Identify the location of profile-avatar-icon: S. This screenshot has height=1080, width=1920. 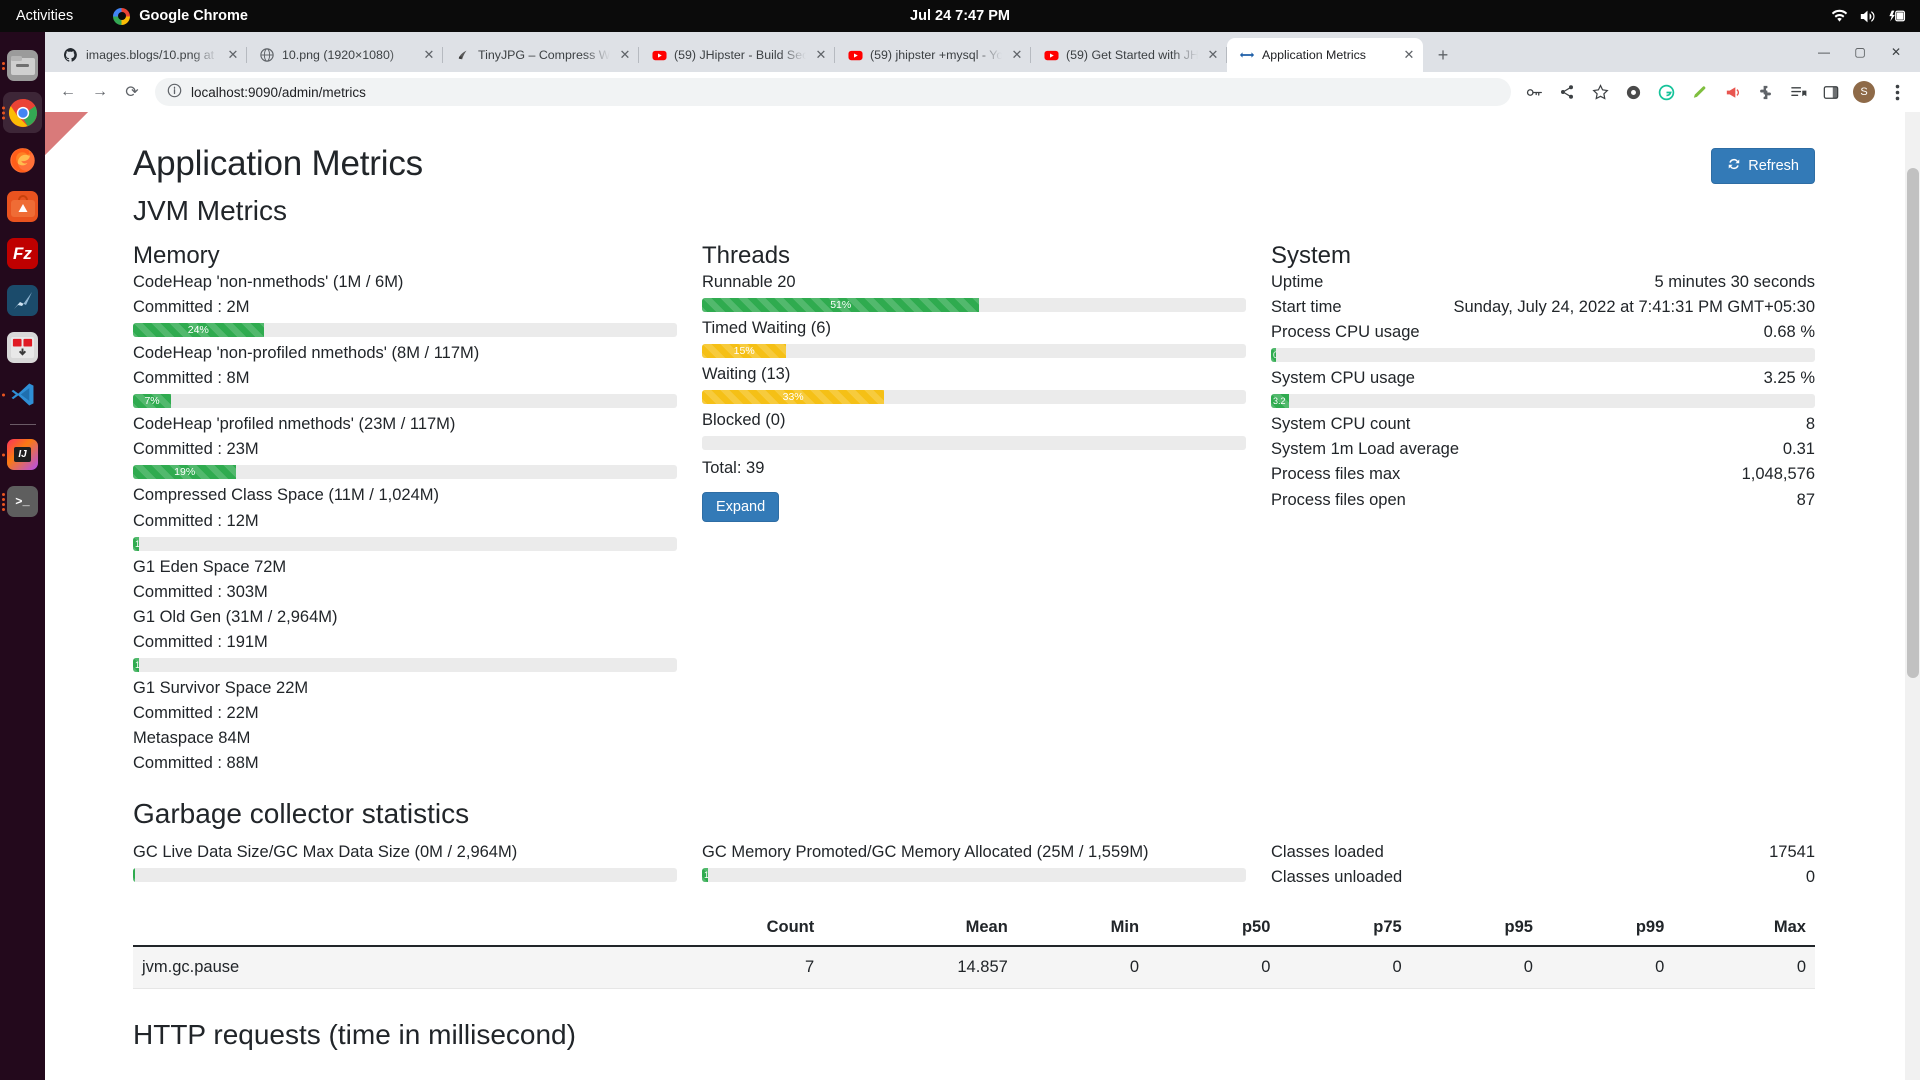
(1864, 92).